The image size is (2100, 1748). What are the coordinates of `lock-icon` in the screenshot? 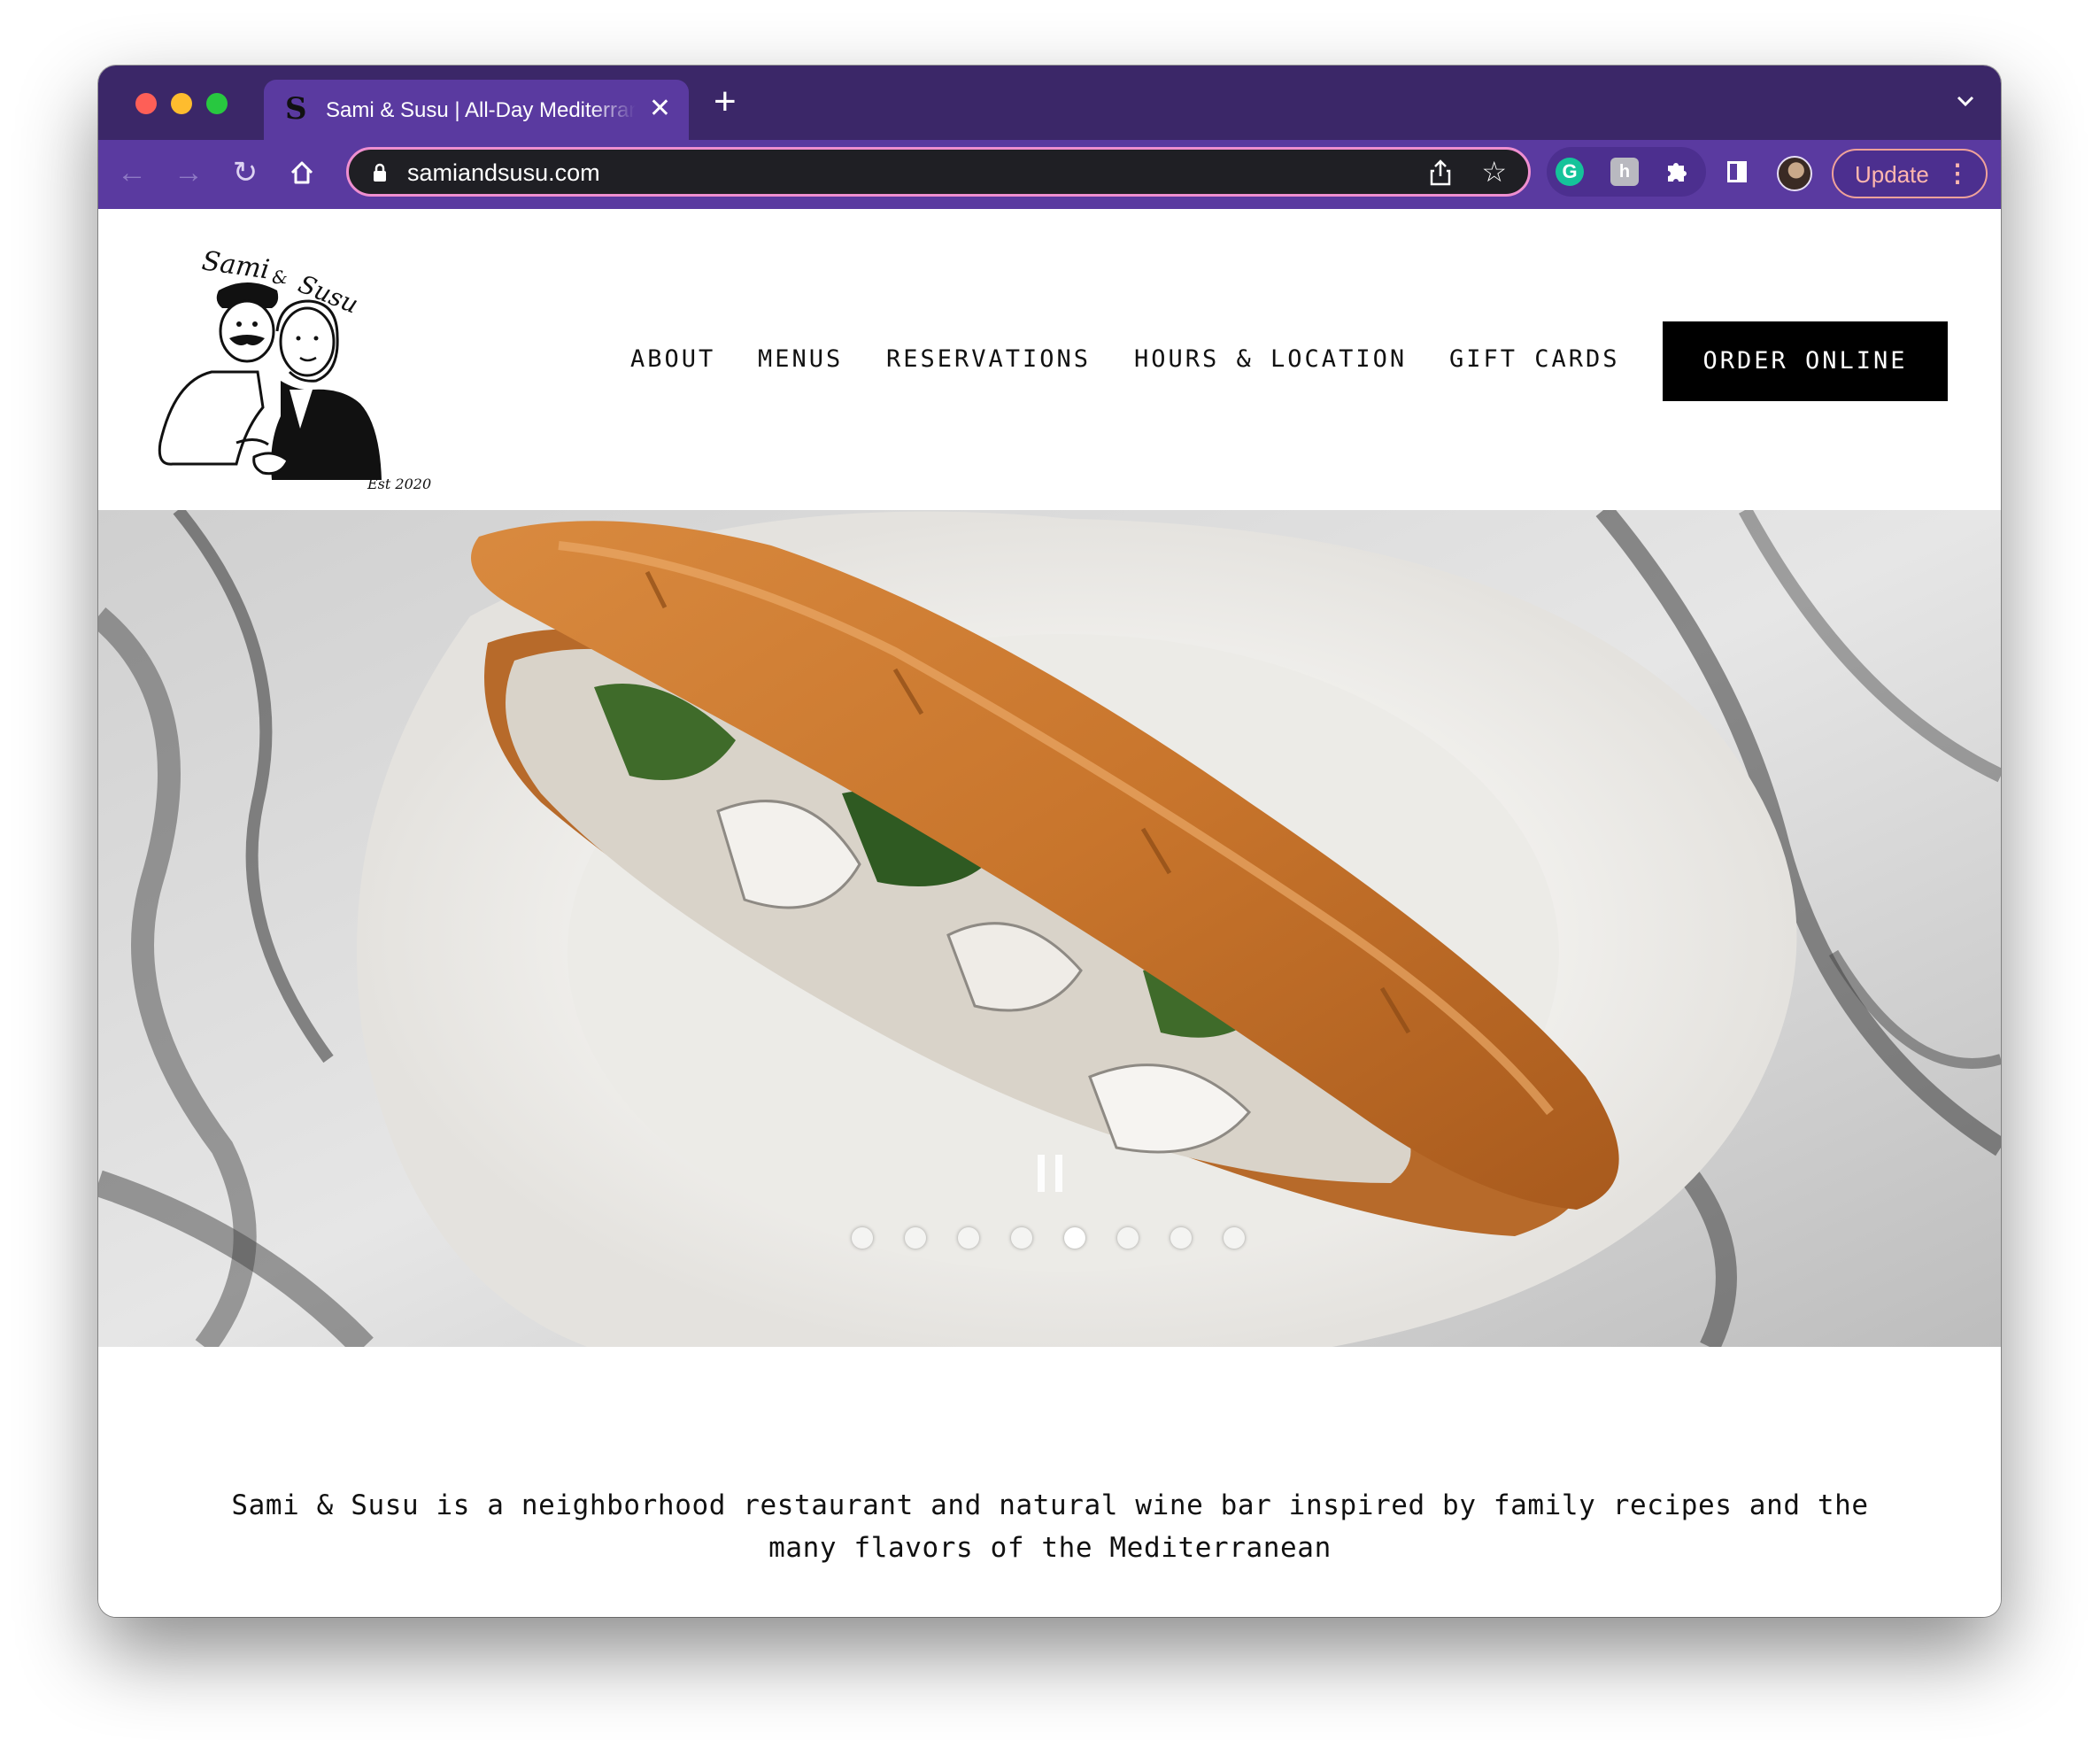 It's located at (380, 175).